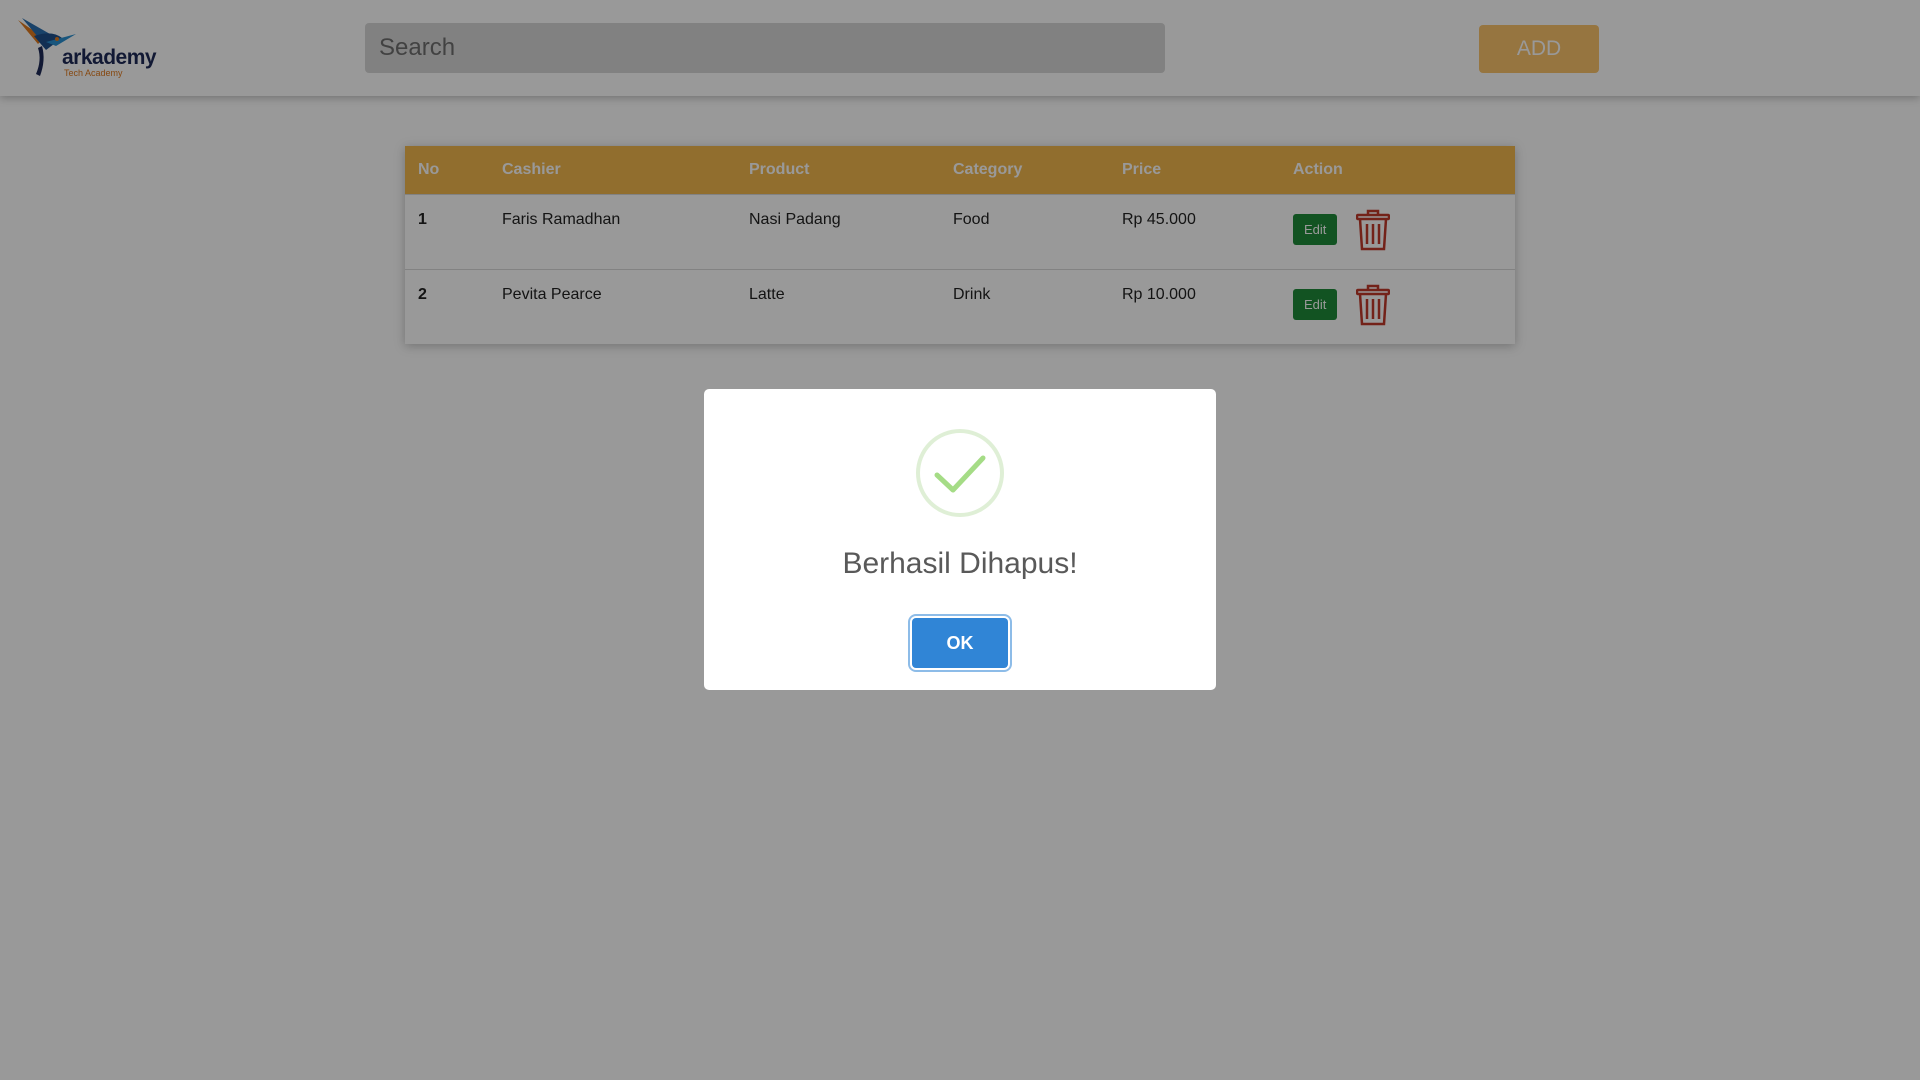 The height and width of the screenshot is (1080, 1920). I want to click on dialog-title: Berhasil Dihapus!, so click(960, 563).